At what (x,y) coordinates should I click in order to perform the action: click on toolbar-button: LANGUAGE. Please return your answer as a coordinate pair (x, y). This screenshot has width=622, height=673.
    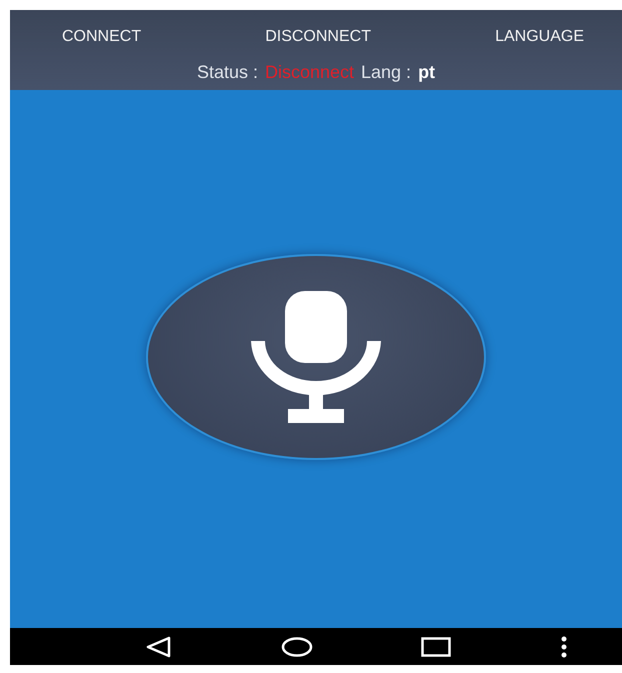
    Looking at the image, I should click on (539, 37).